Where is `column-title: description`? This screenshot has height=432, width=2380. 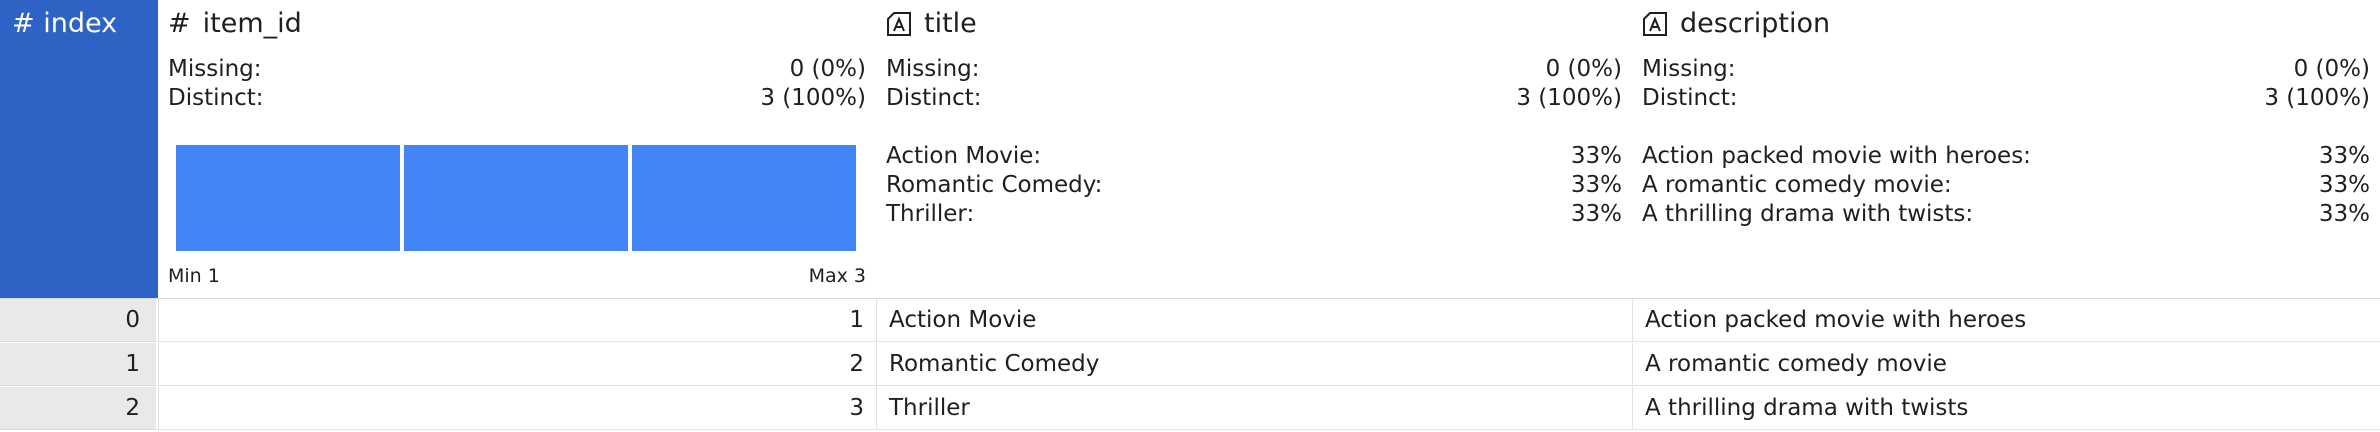 column-title: description is located at coordinates (1736, 23).